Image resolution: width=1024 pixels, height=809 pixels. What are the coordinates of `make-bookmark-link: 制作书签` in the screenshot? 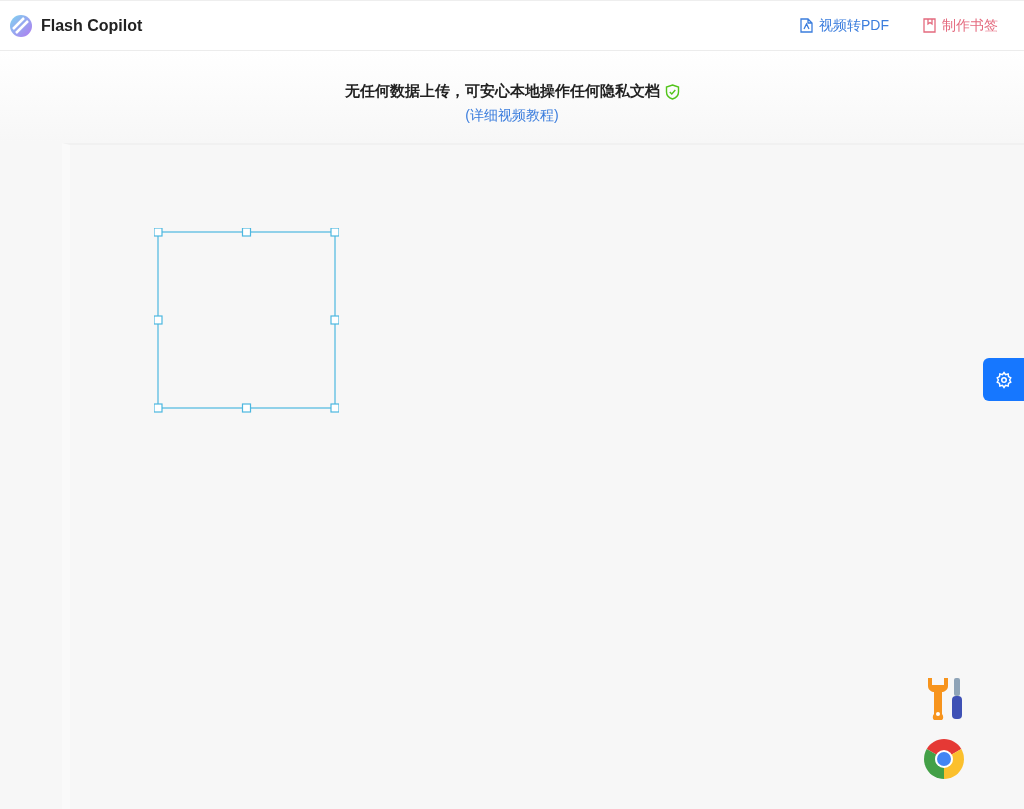 It's located at (960, 25).